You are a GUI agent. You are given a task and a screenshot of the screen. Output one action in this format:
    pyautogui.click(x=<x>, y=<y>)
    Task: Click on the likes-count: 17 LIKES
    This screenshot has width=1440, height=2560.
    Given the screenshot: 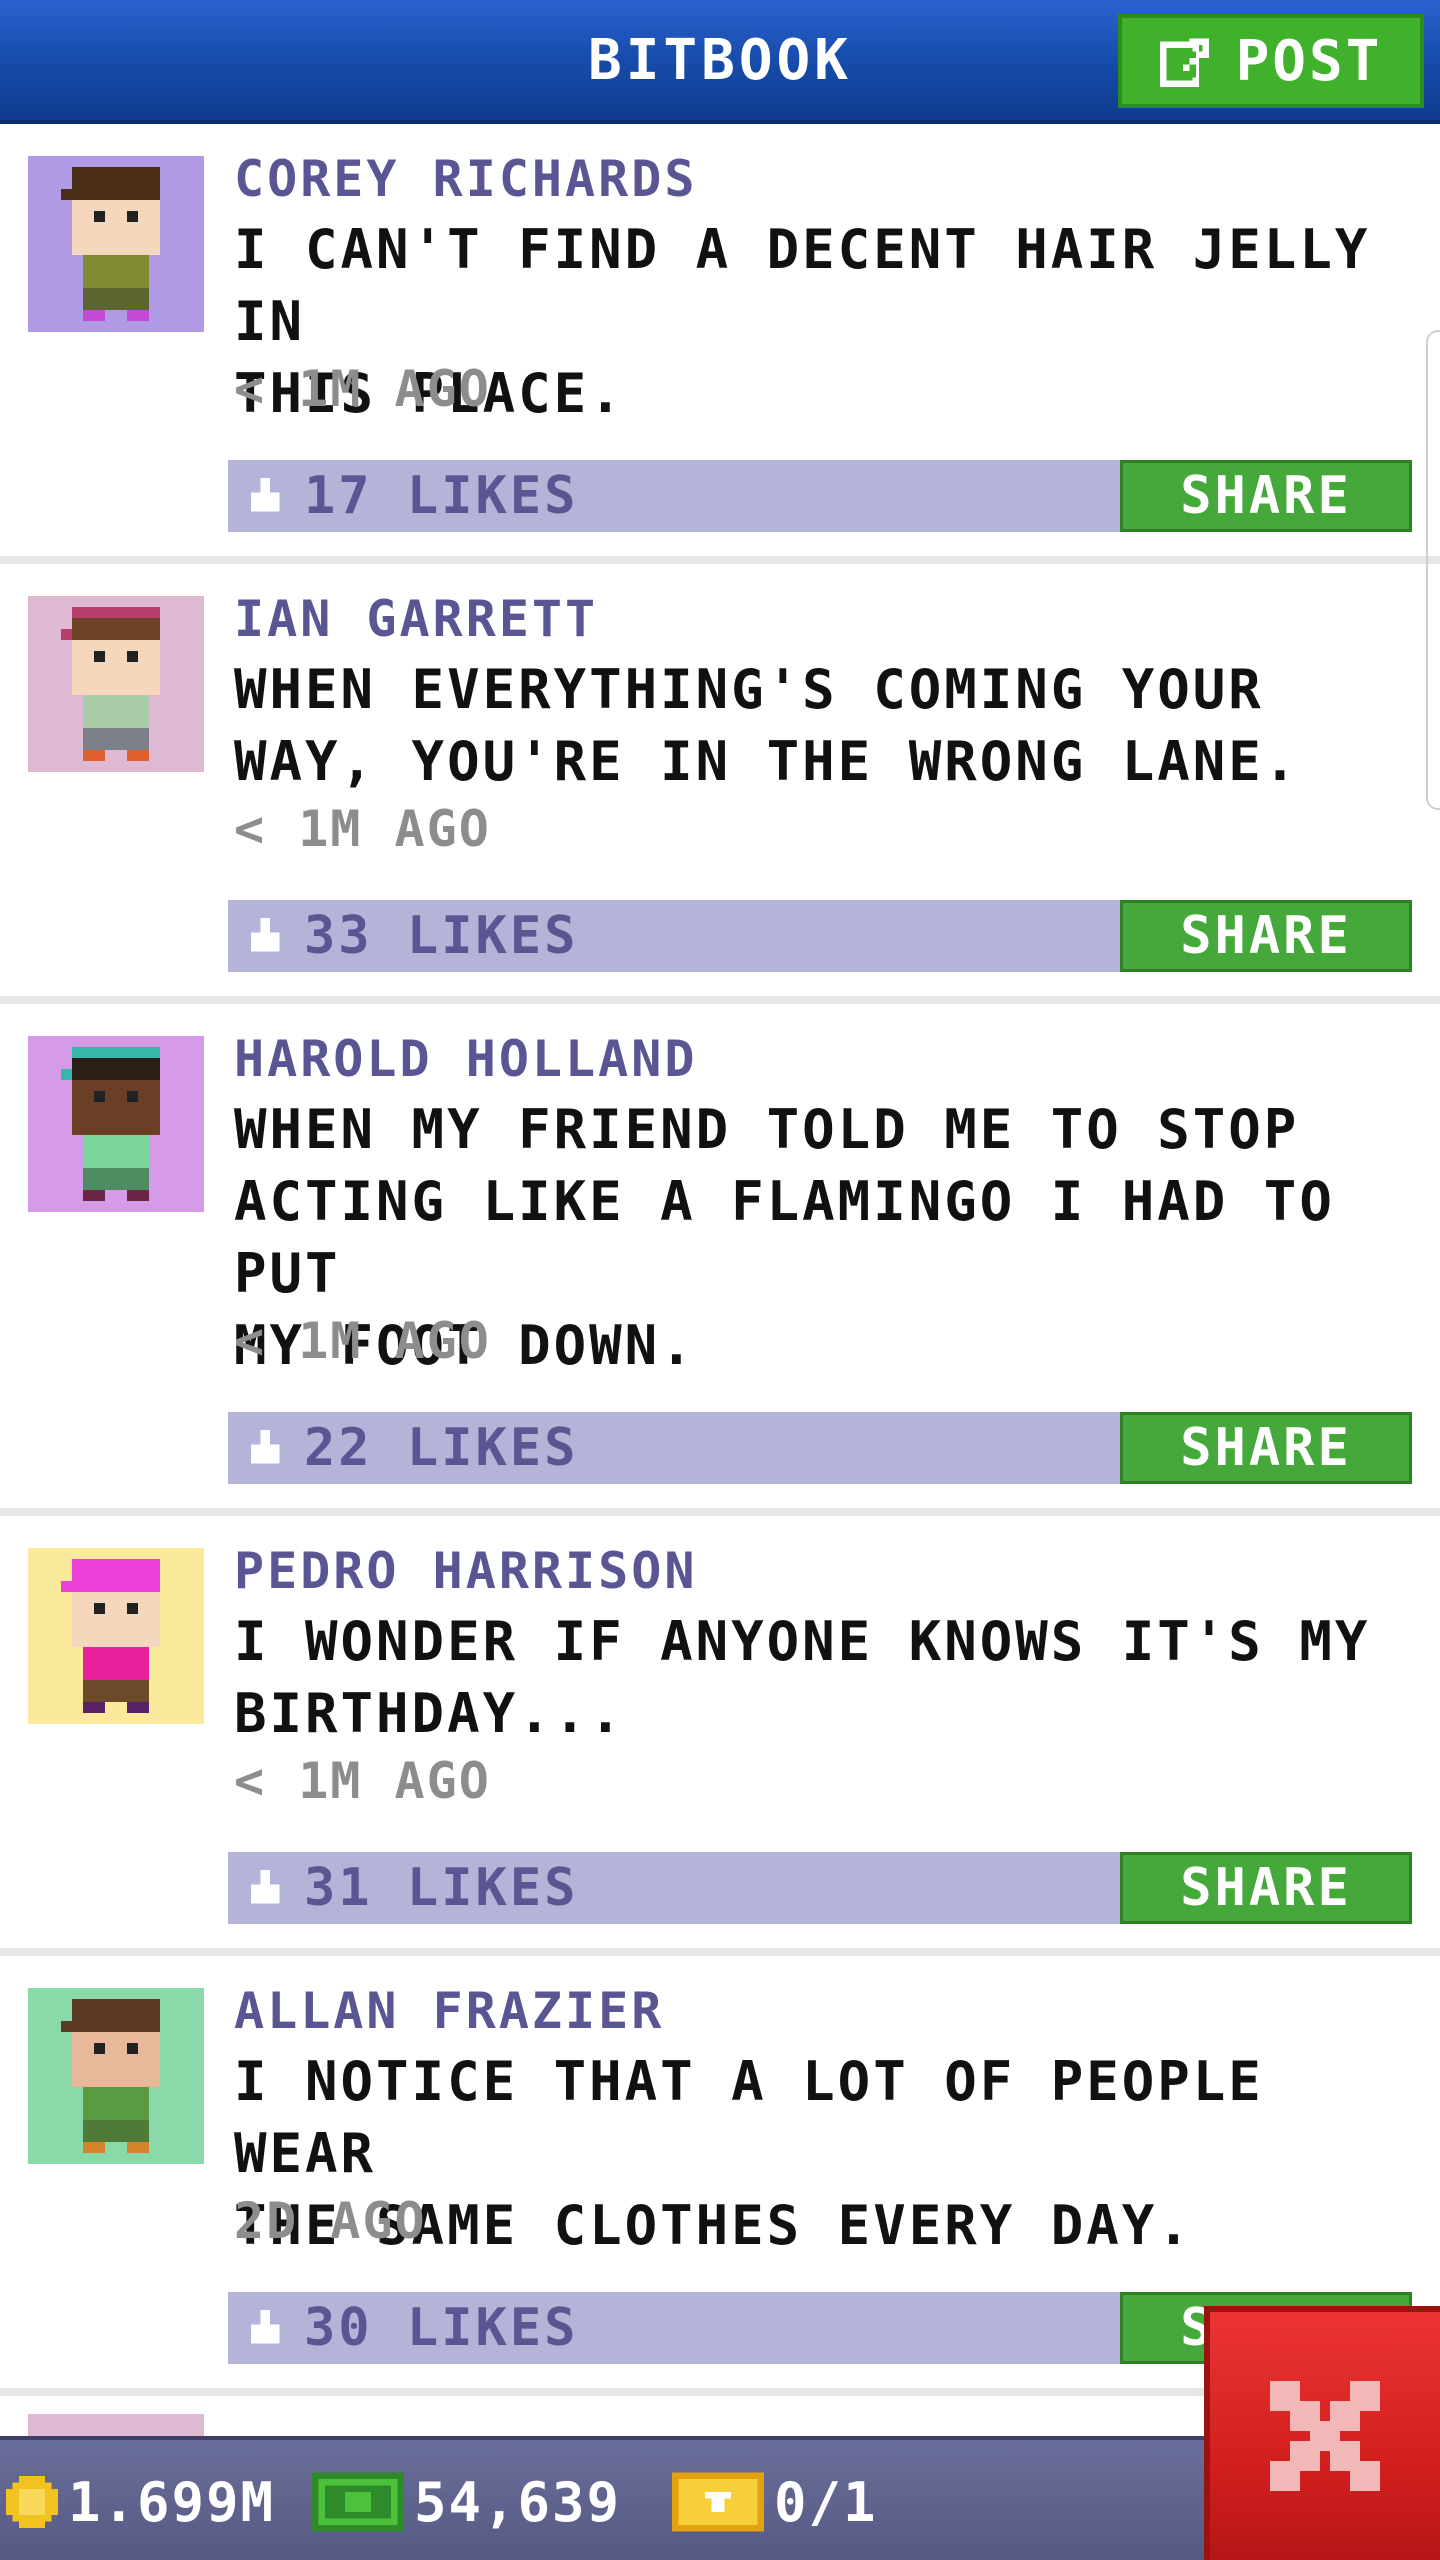 What is the action you would take?
    pyautogui.click(x=441, y=496)
    